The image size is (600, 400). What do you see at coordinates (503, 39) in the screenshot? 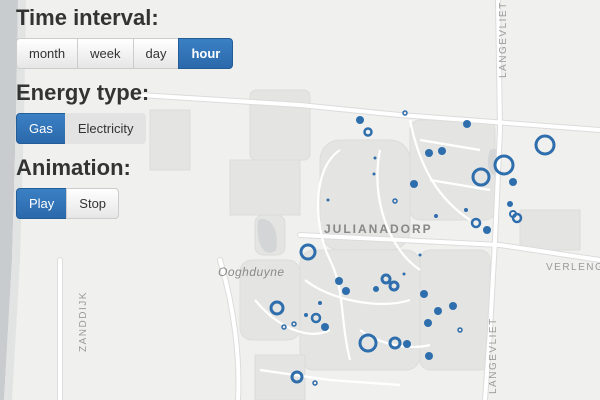
I see `street-label-langevliet-top: LANGEVLIET` at bounding box center [503, 39].